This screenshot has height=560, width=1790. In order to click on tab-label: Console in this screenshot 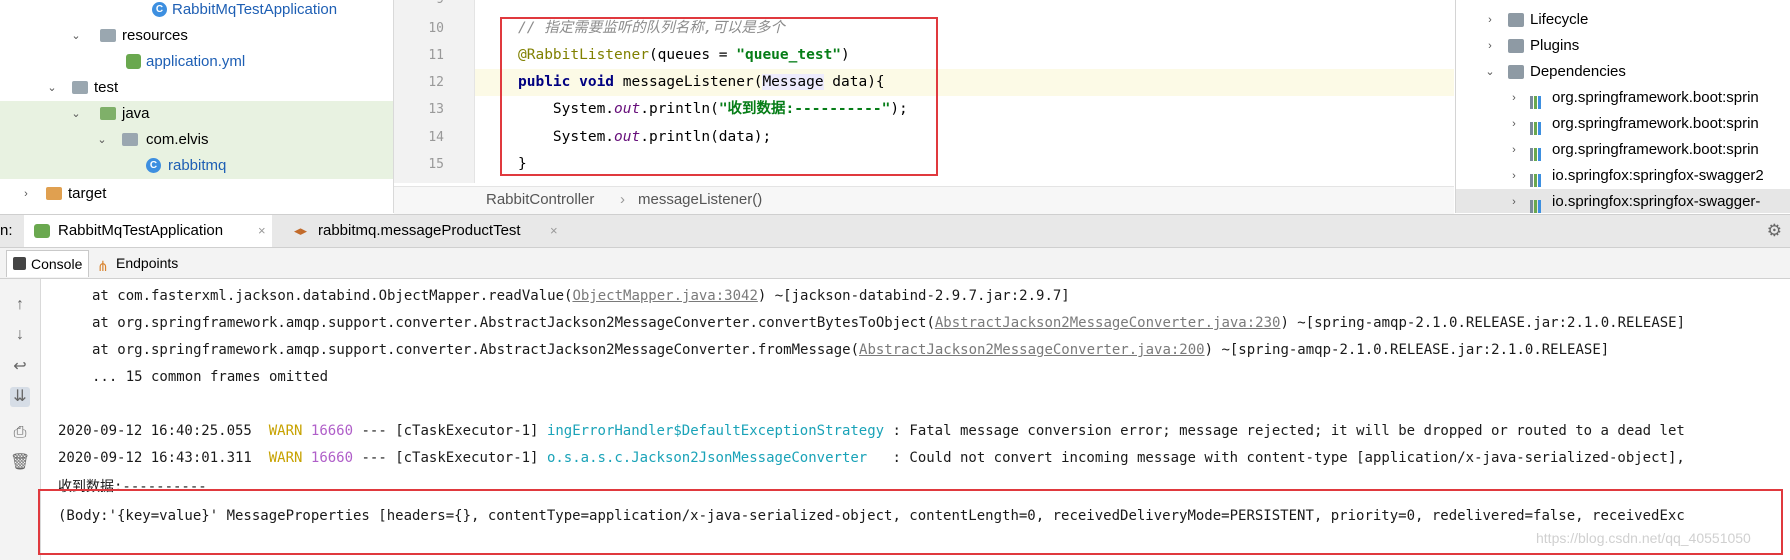, I will do `click(57, 264)`.